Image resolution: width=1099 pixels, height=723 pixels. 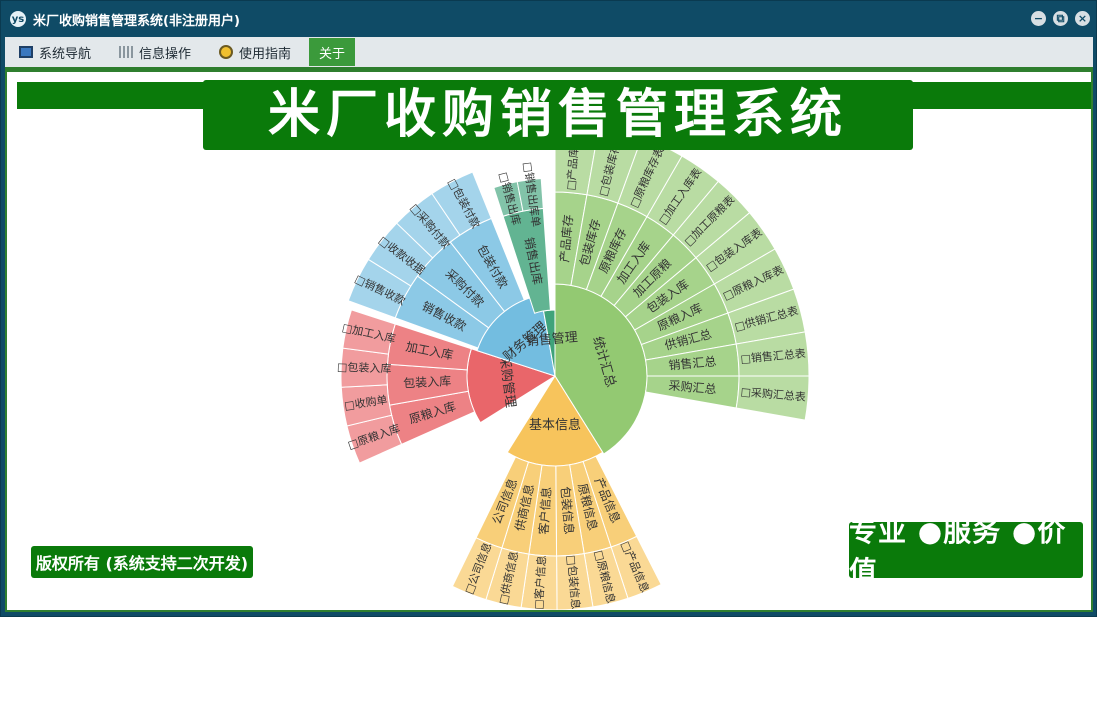 I want to click on sunburst-center-label: 基本信息, so click(x=555, y=425).